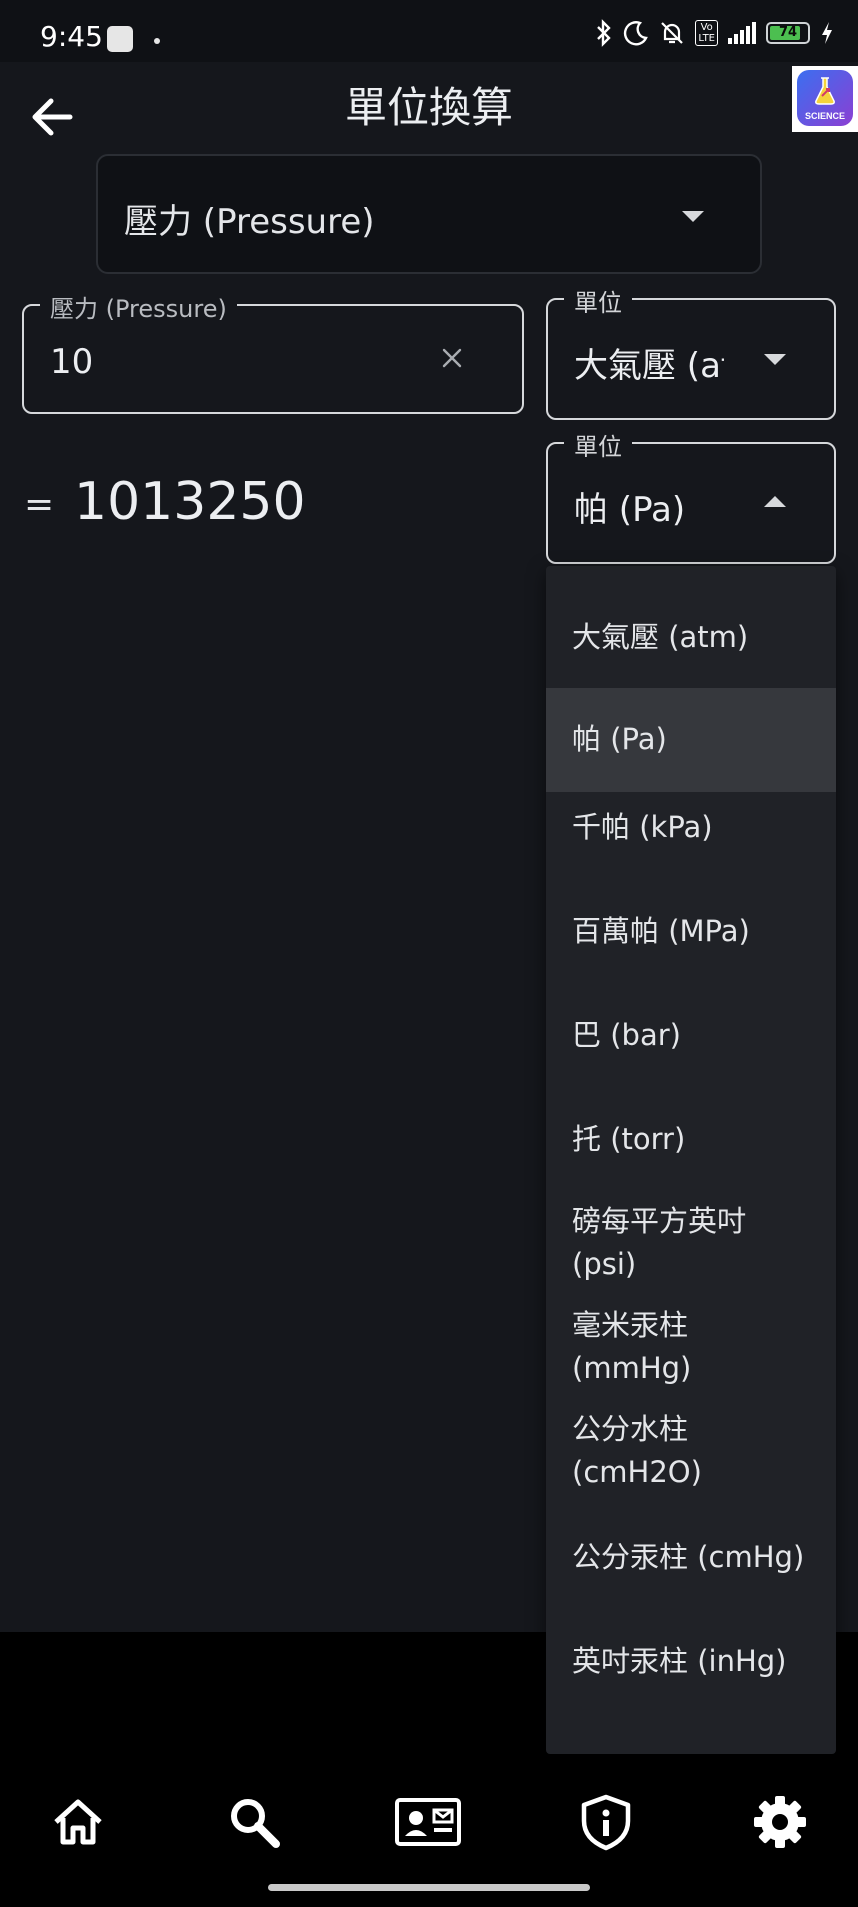  What do you see at coordinates (428, 107) in the screenshot?
I see `page-title: 單位換算` at bounding box center [428, 107].